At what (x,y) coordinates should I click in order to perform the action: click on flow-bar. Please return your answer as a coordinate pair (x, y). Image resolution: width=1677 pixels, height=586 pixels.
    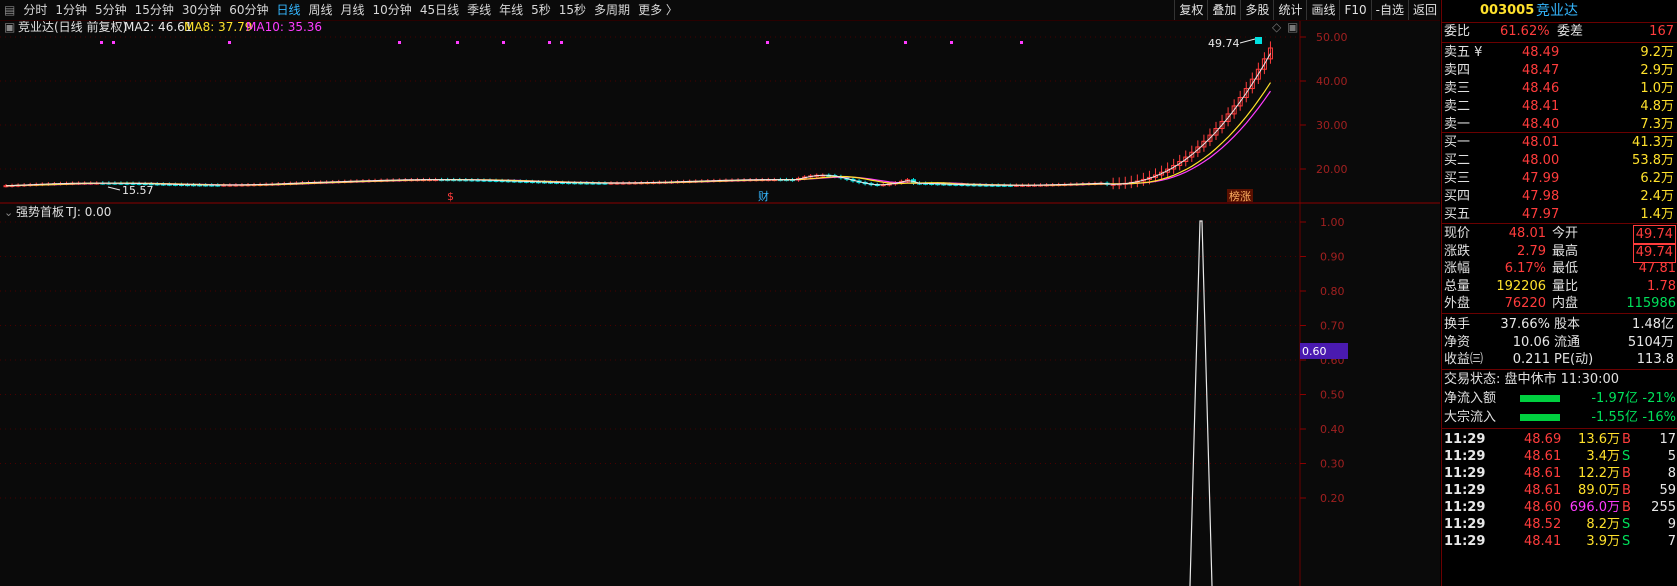
    Looking at the image, I should click on (1540, 417).